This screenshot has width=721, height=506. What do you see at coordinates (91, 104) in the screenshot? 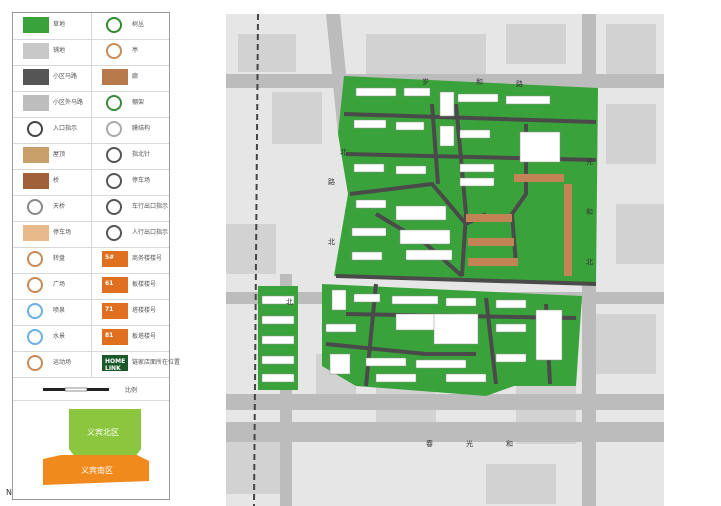
I see `legend-row: 小区外马路 棚架` at bounding box center [91, 104].